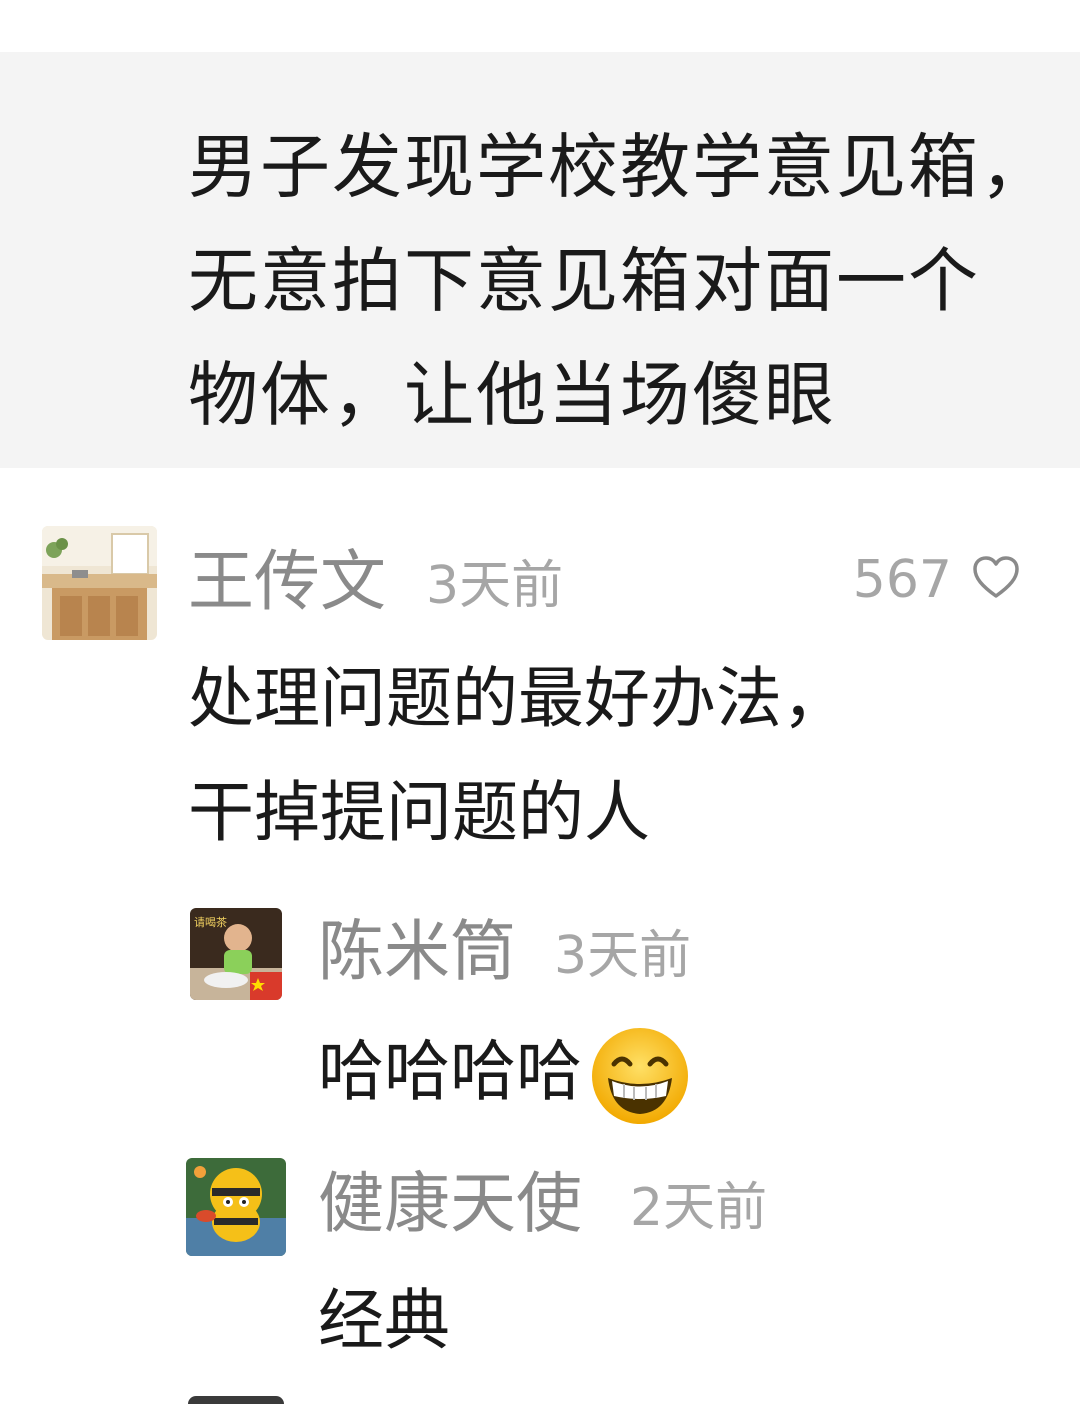 The width and height of the screenshot is (1080, 1404). I want to click on comment-avatar, so click(99, 583).